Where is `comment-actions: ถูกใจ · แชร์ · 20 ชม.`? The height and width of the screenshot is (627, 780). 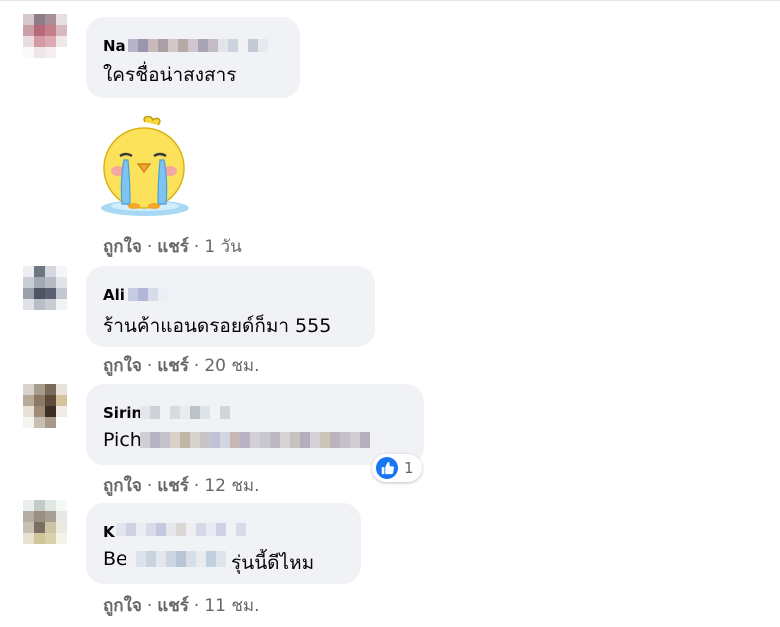
comment-actions: ถูกใจ · แชร์ · 20 ชม. is located at coordinates (181, 366).